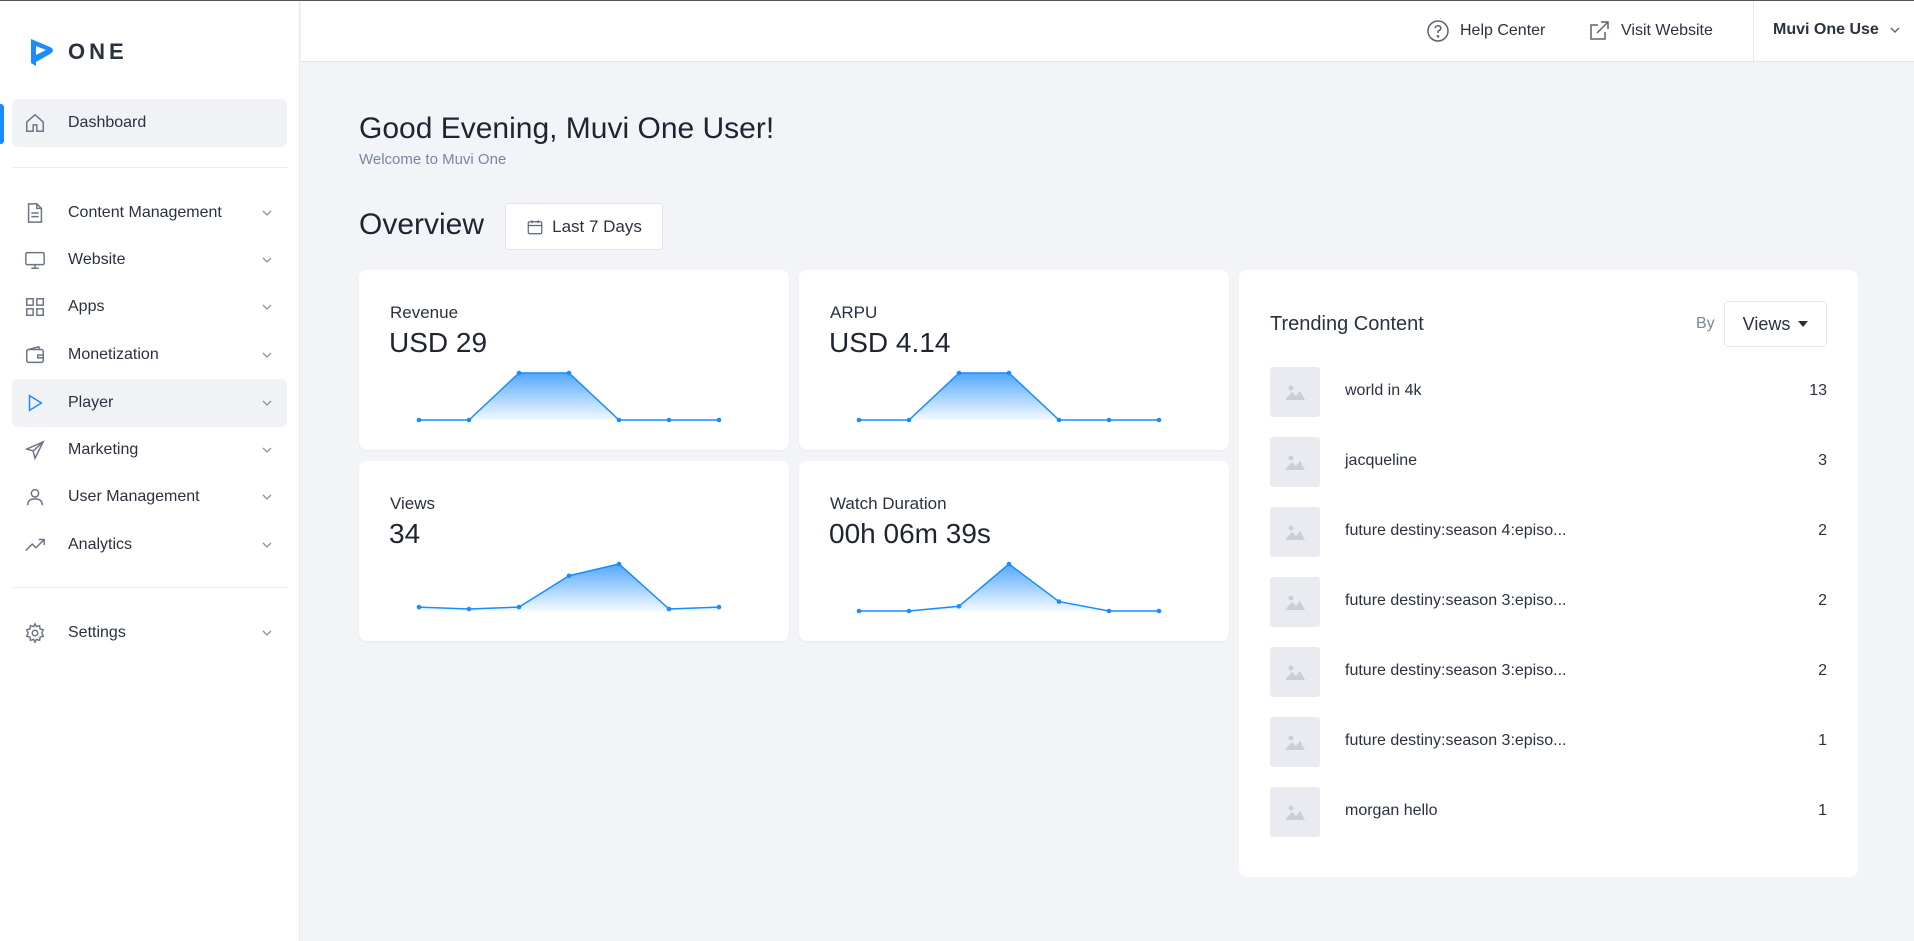 The height and width of the screenshot is (941, 1914). Describe the element at coordinates (78, 52) in the screenshot. I see `brand-logo: ONE` at that location.